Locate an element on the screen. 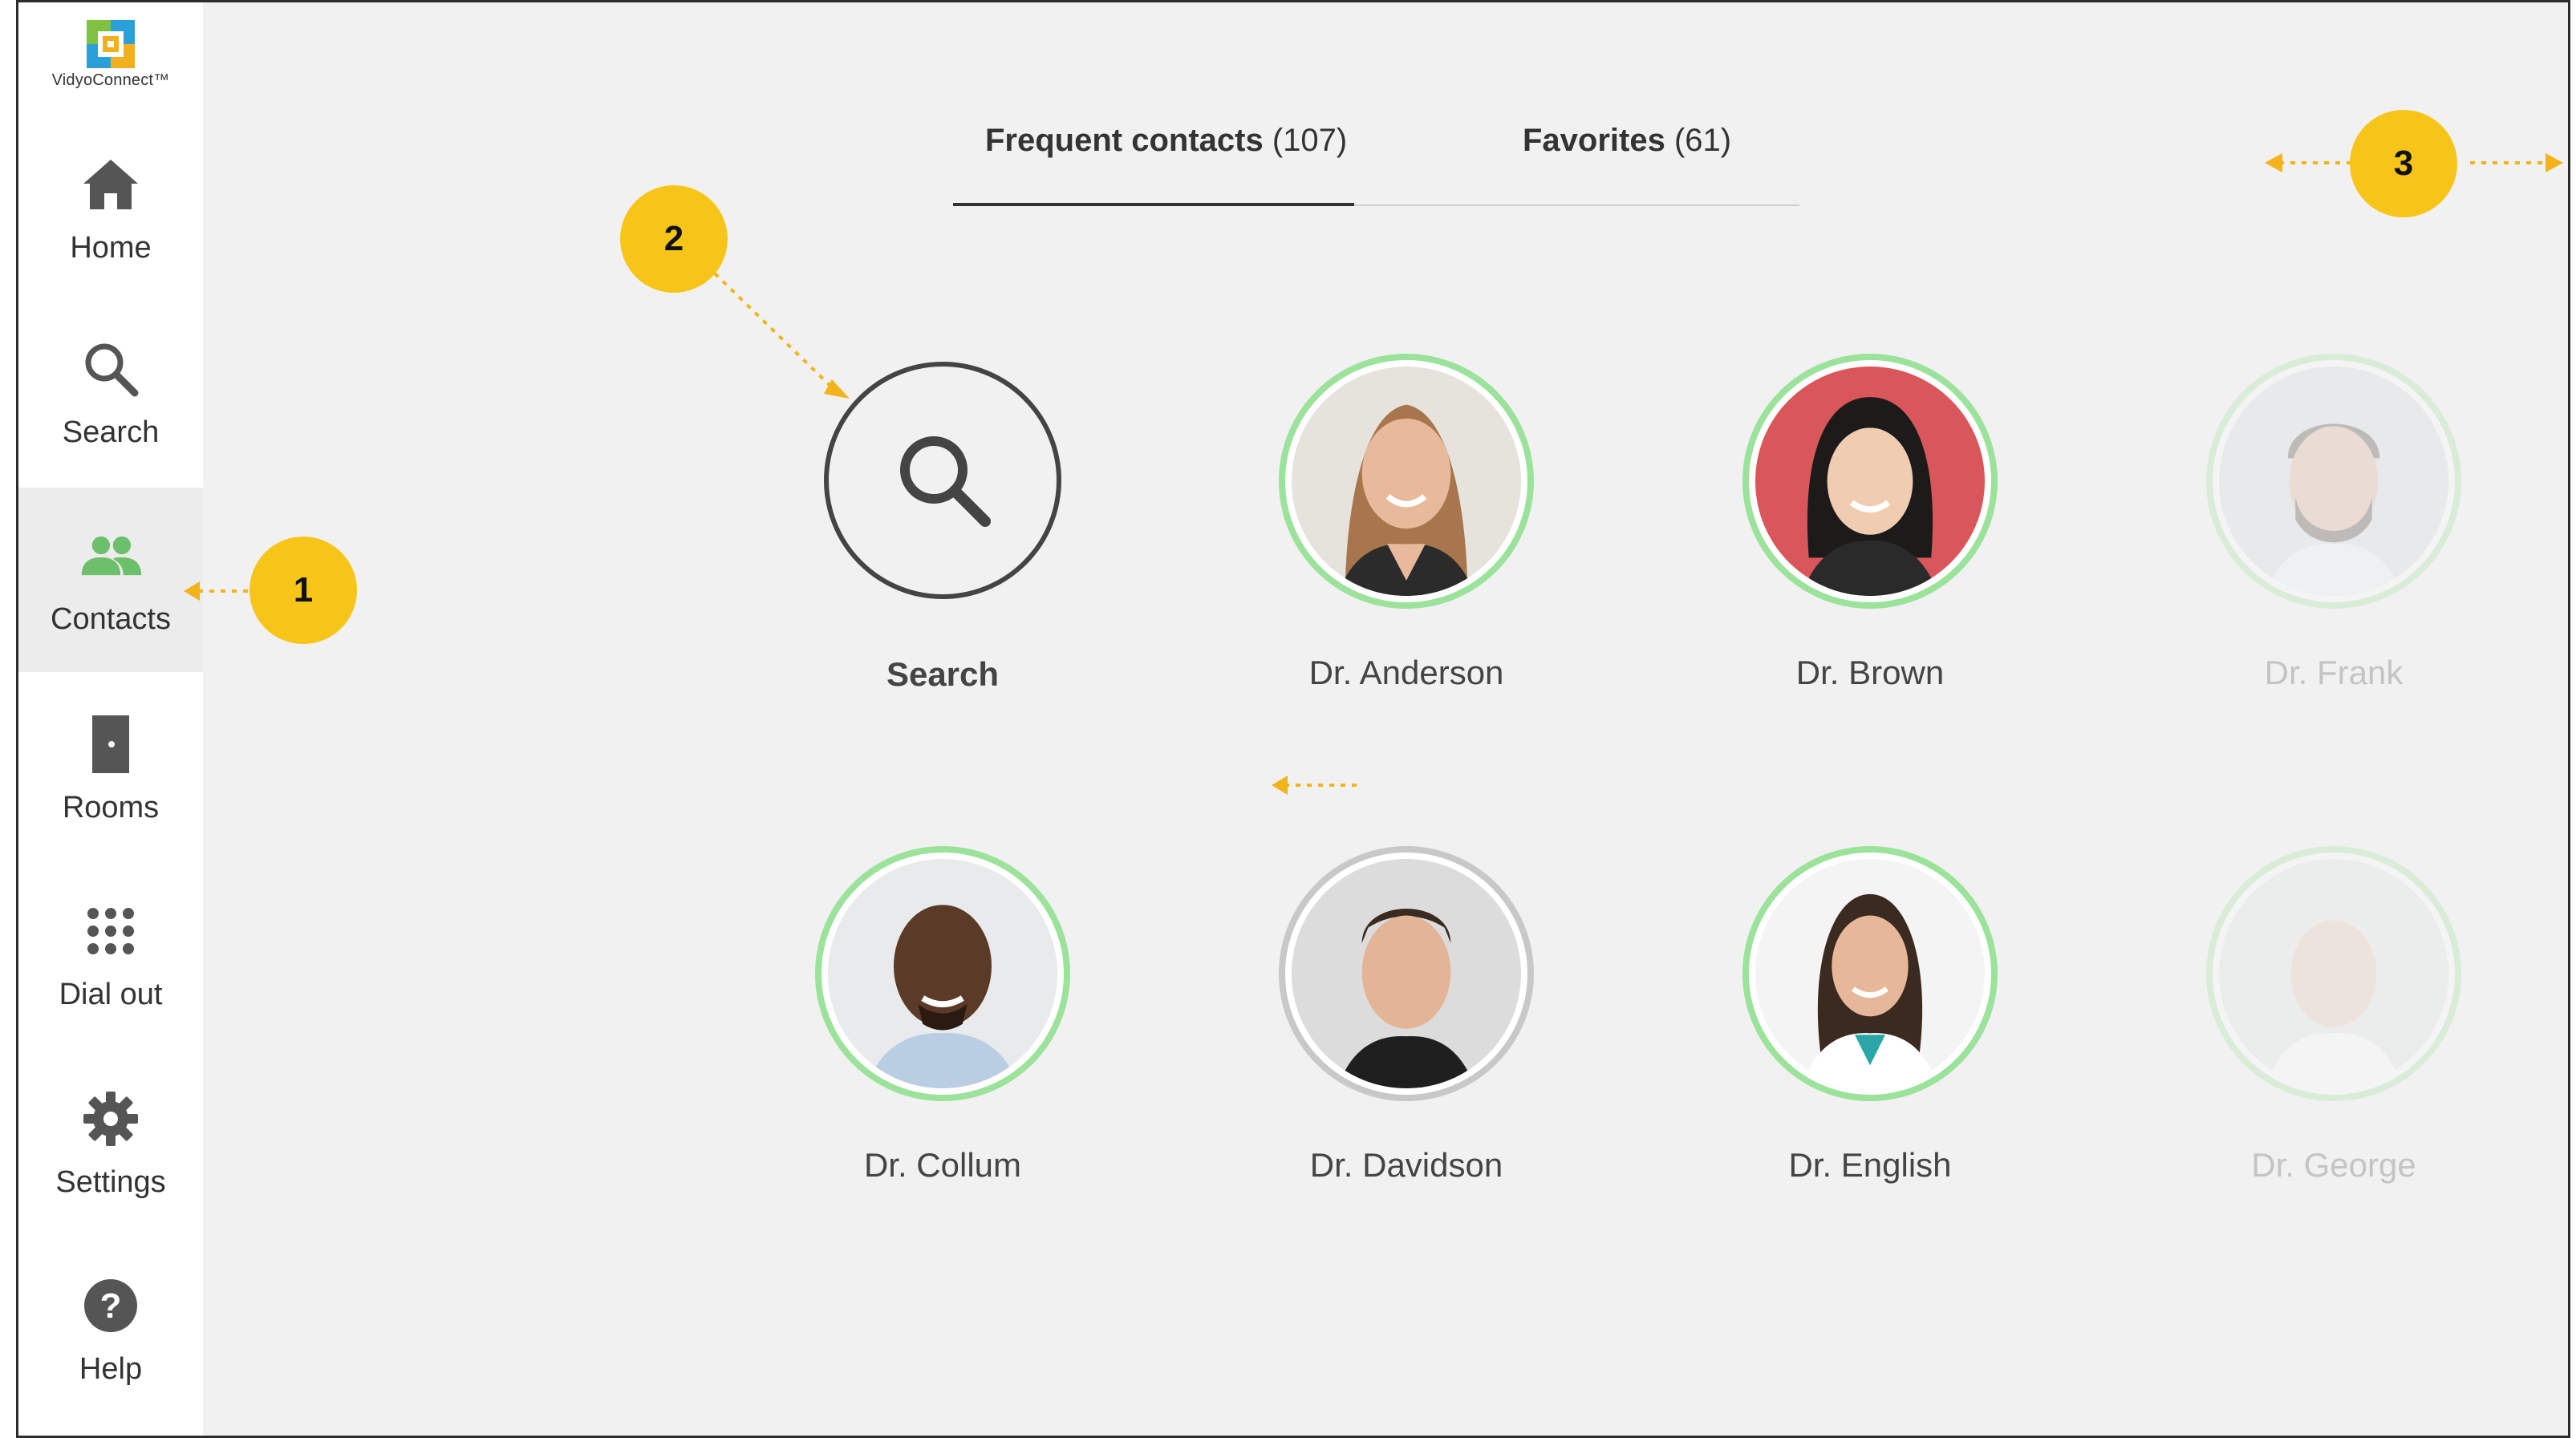 Image resolution: width=2576 pixels, height=1438 pixels. search-tile-label: Search is located at coordinates (943, 674).